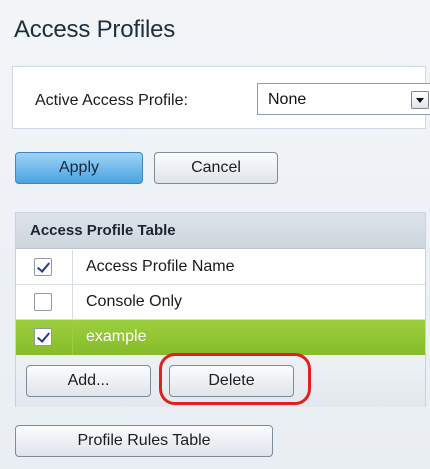 The height and width of the screenshot is (469, 430). Describe the element at coordinates (220, 337) in the screenshot. I see `table-row-selected: example` at that location.